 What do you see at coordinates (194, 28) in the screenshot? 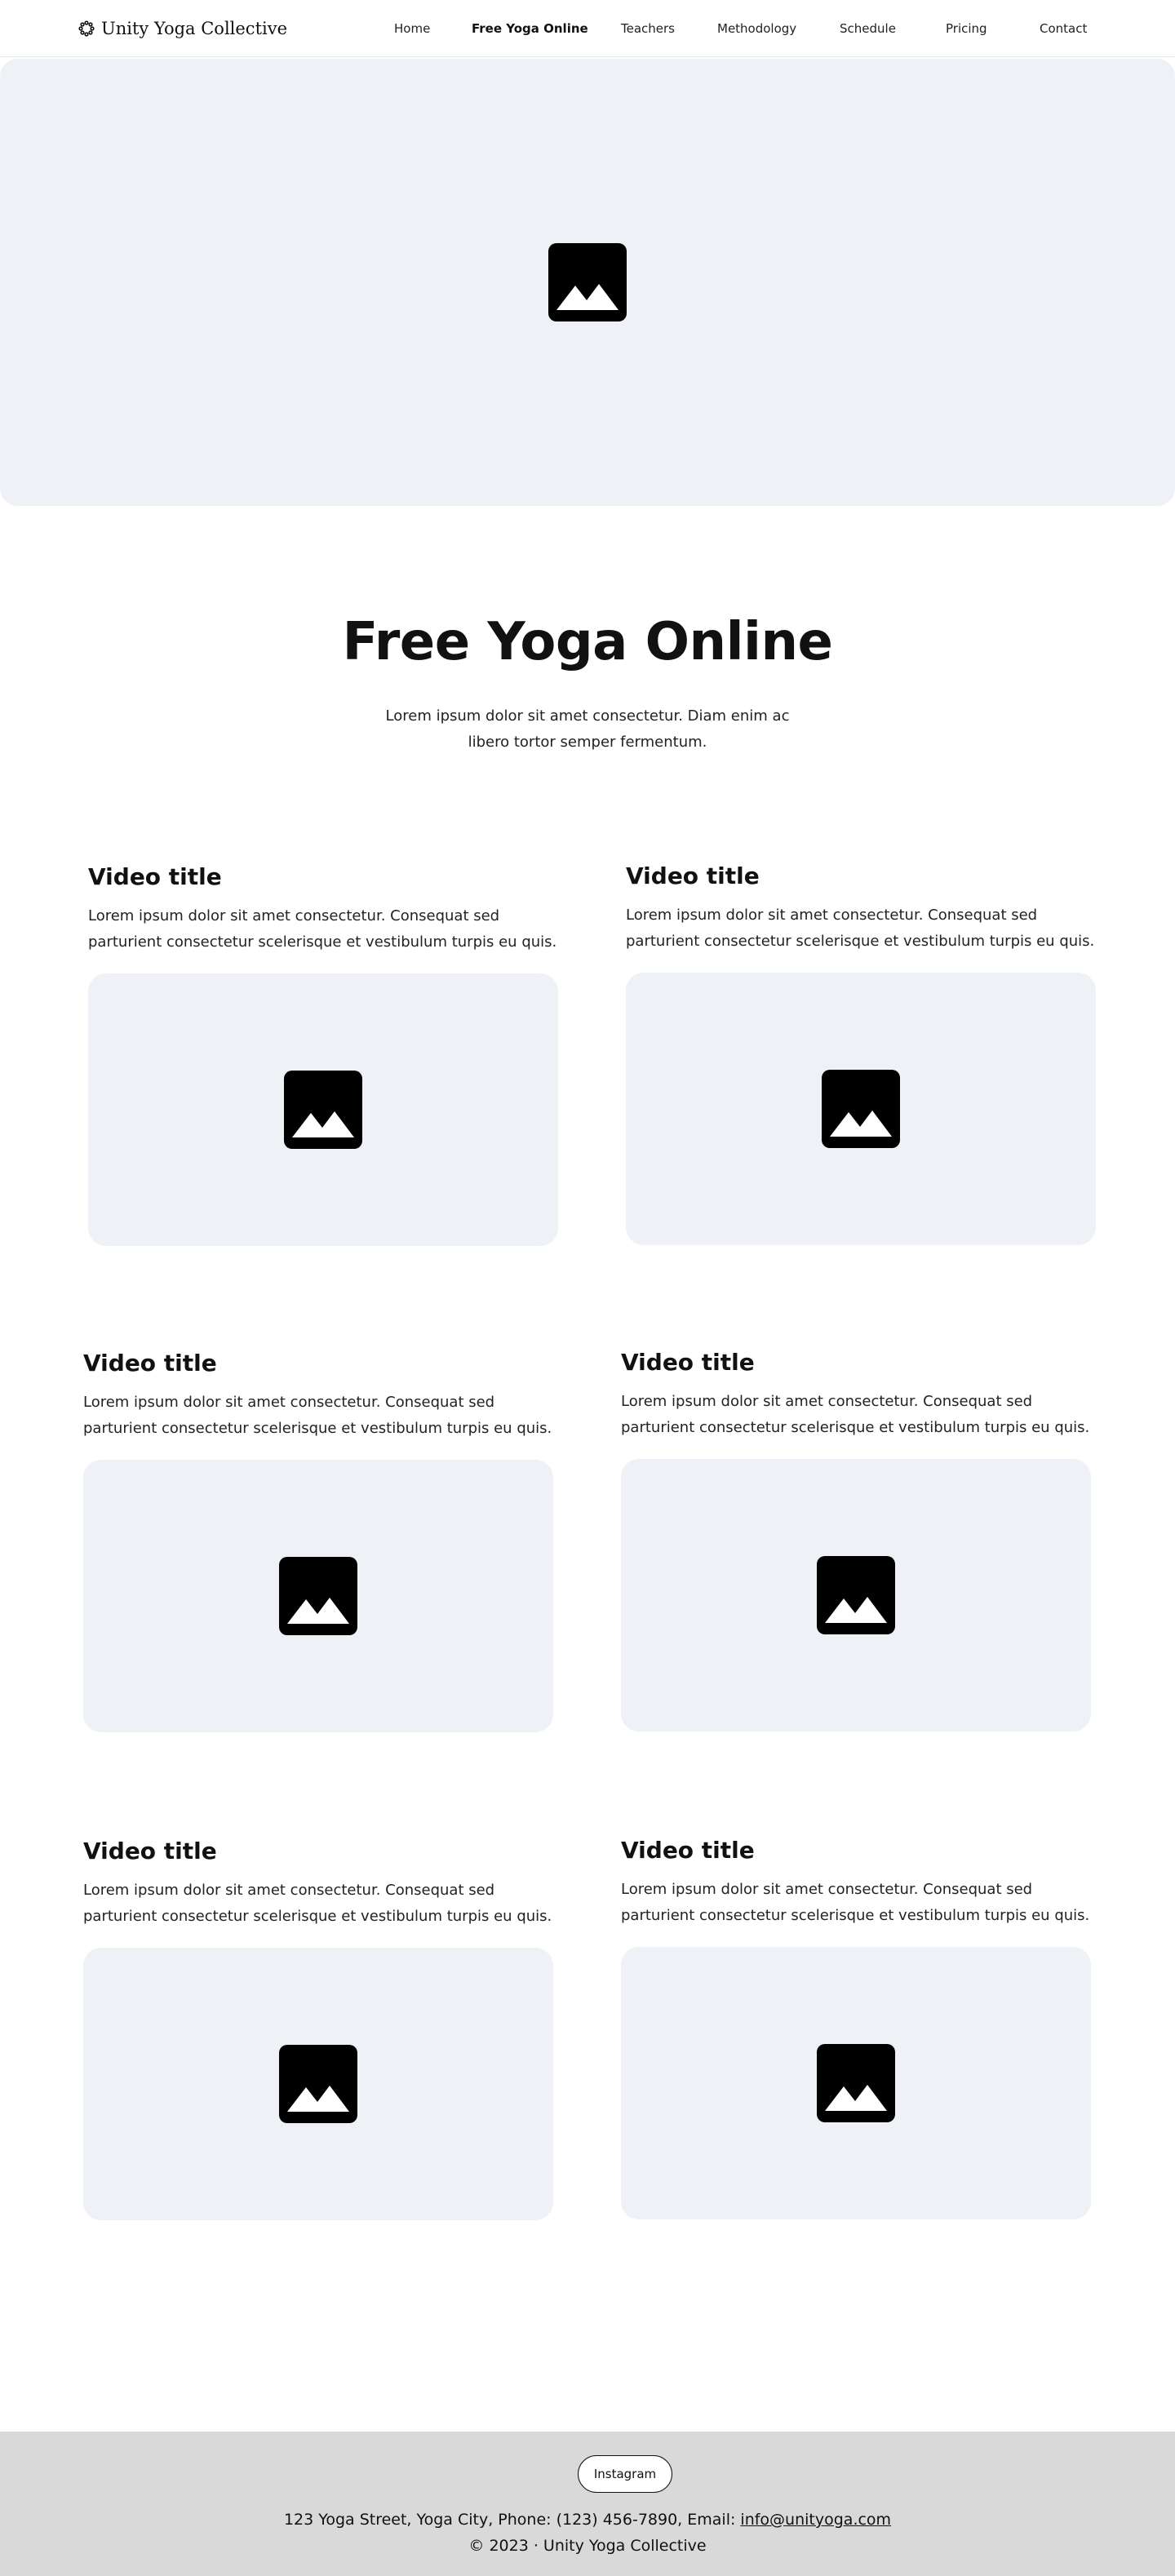
I see `brand-name: Unity Yoga Collective` at bounding box center [194, 28].